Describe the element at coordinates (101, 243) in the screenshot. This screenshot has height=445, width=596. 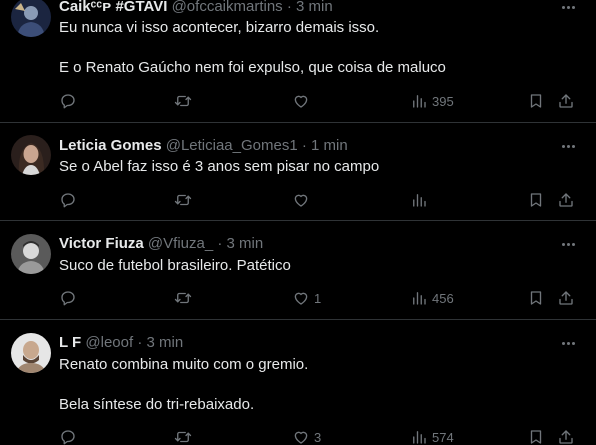
I see `display-name: Victor Fiuza` at that location.